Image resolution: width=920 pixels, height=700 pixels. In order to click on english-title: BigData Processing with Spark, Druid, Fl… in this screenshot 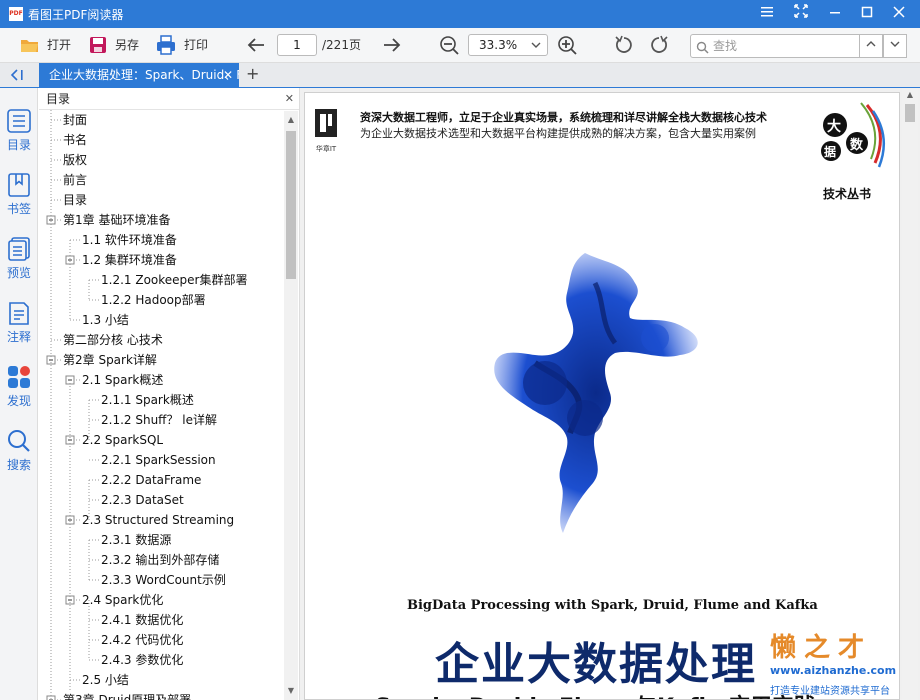, I will do `click(612, 605)`.